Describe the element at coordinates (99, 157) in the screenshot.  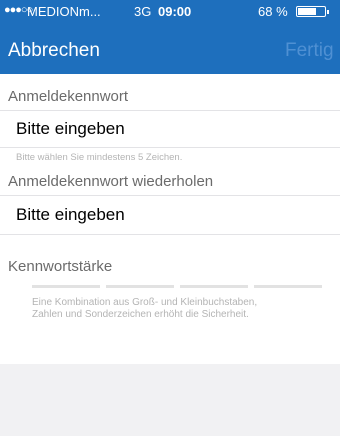
I see `password-hint: Bitte wählen Sie mindestens 5 Zeichen.` at that location.